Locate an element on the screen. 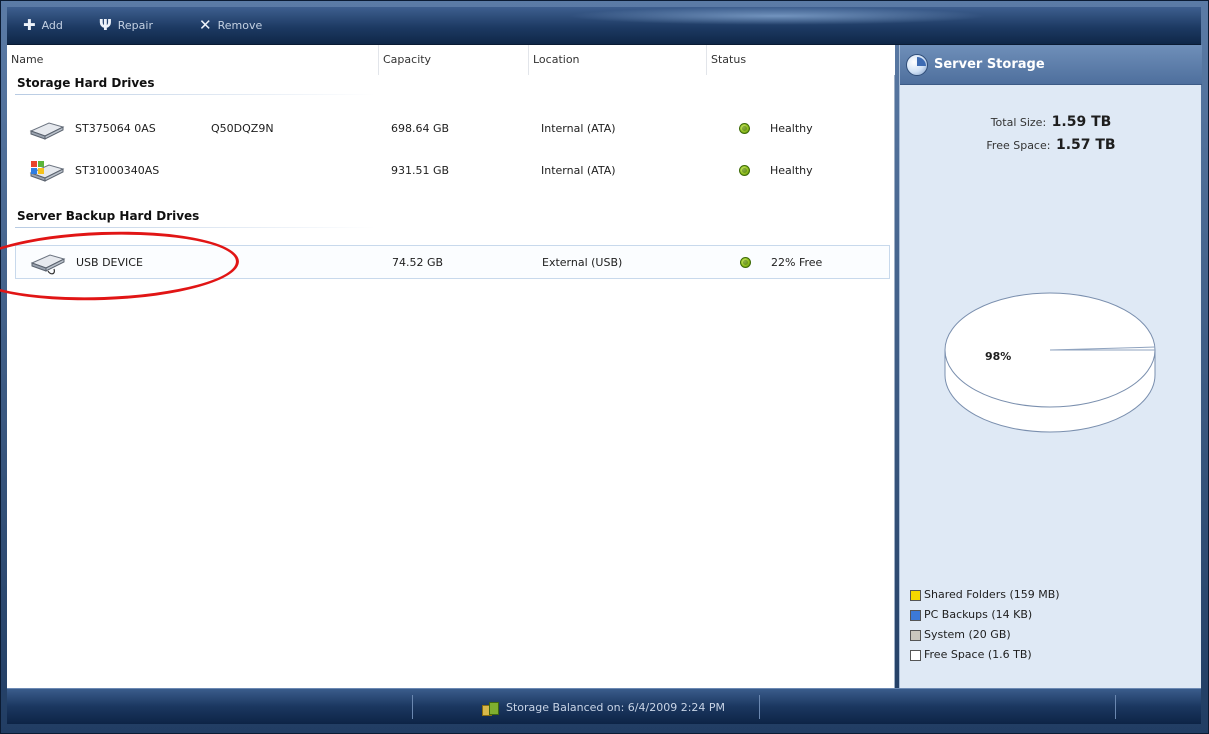 This screenshot has width=1209, height=734. drive-status: 22% Free is located at coordinates (797, 262).